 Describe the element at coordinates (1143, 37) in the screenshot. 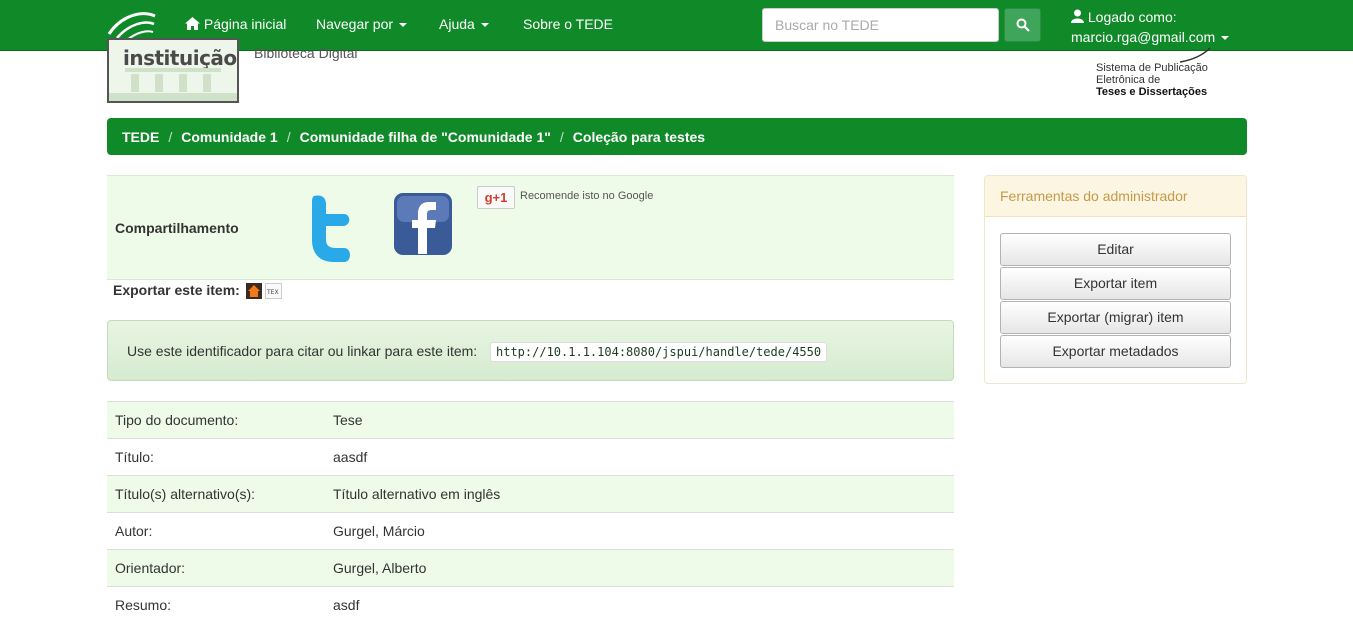

I see `user-email: marcio.rga@gmail.com` at that location.